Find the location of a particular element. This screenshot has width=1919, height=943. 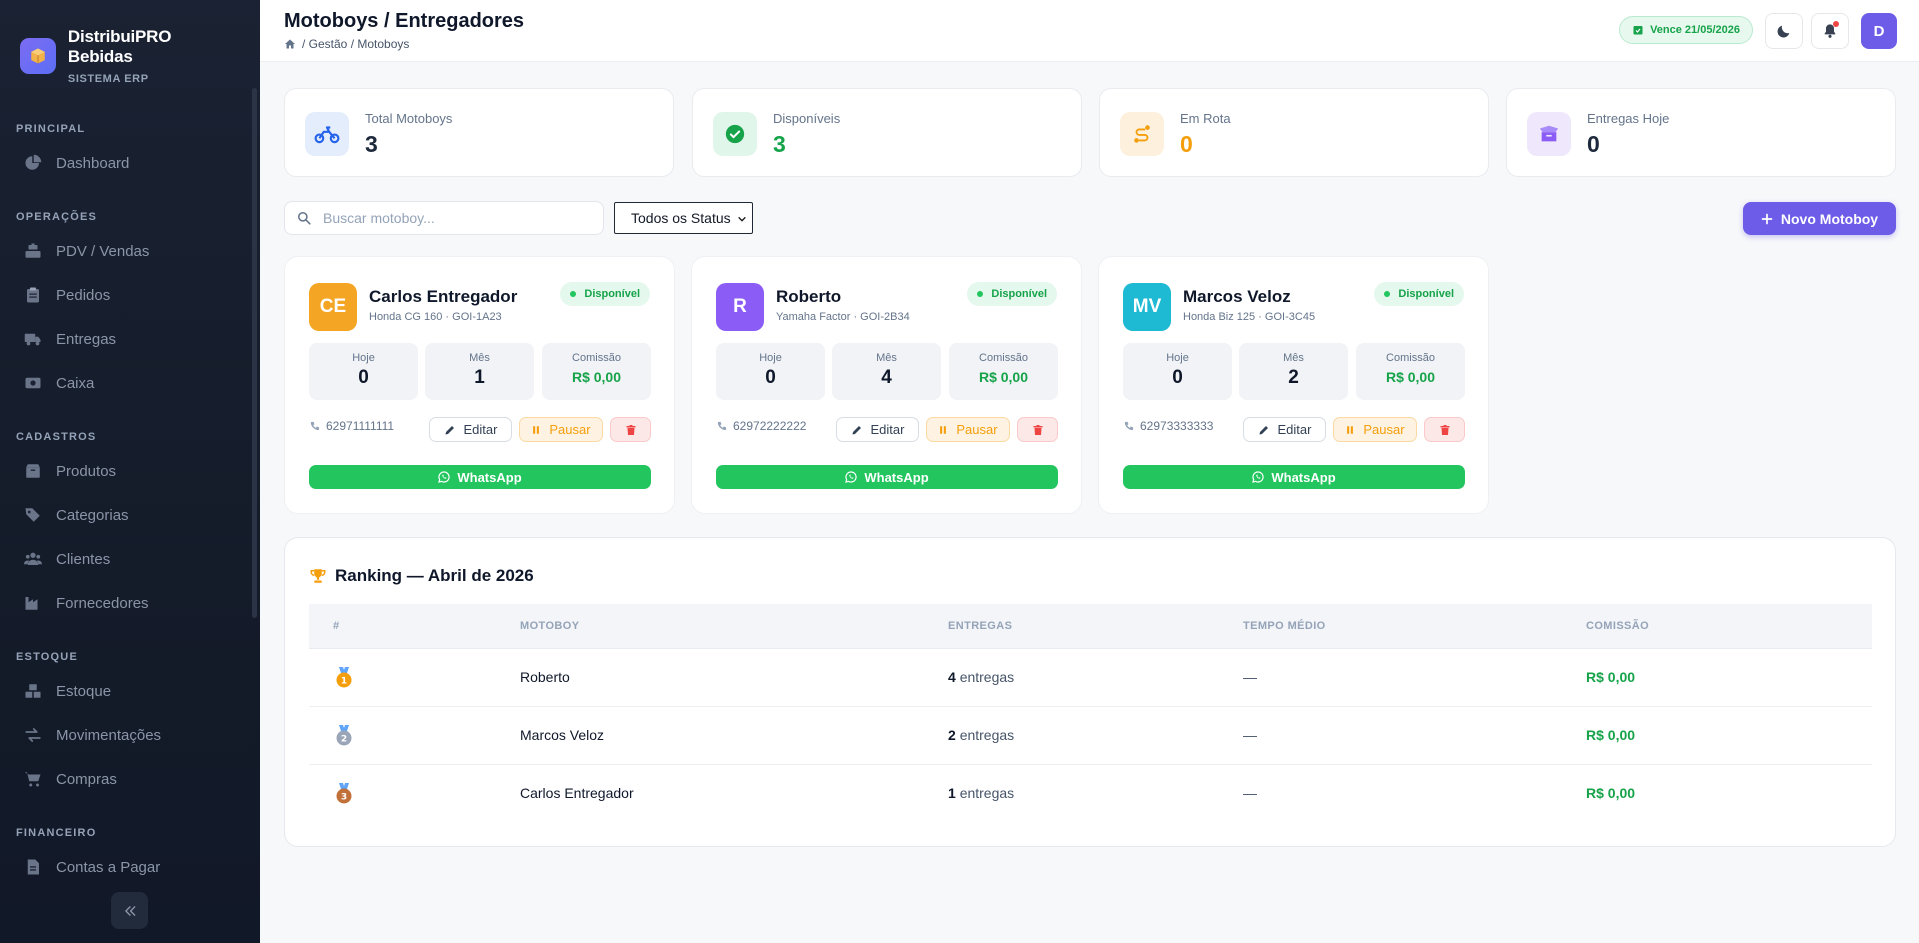

collapse-sidebar-button is located at coordinates (129, 910).